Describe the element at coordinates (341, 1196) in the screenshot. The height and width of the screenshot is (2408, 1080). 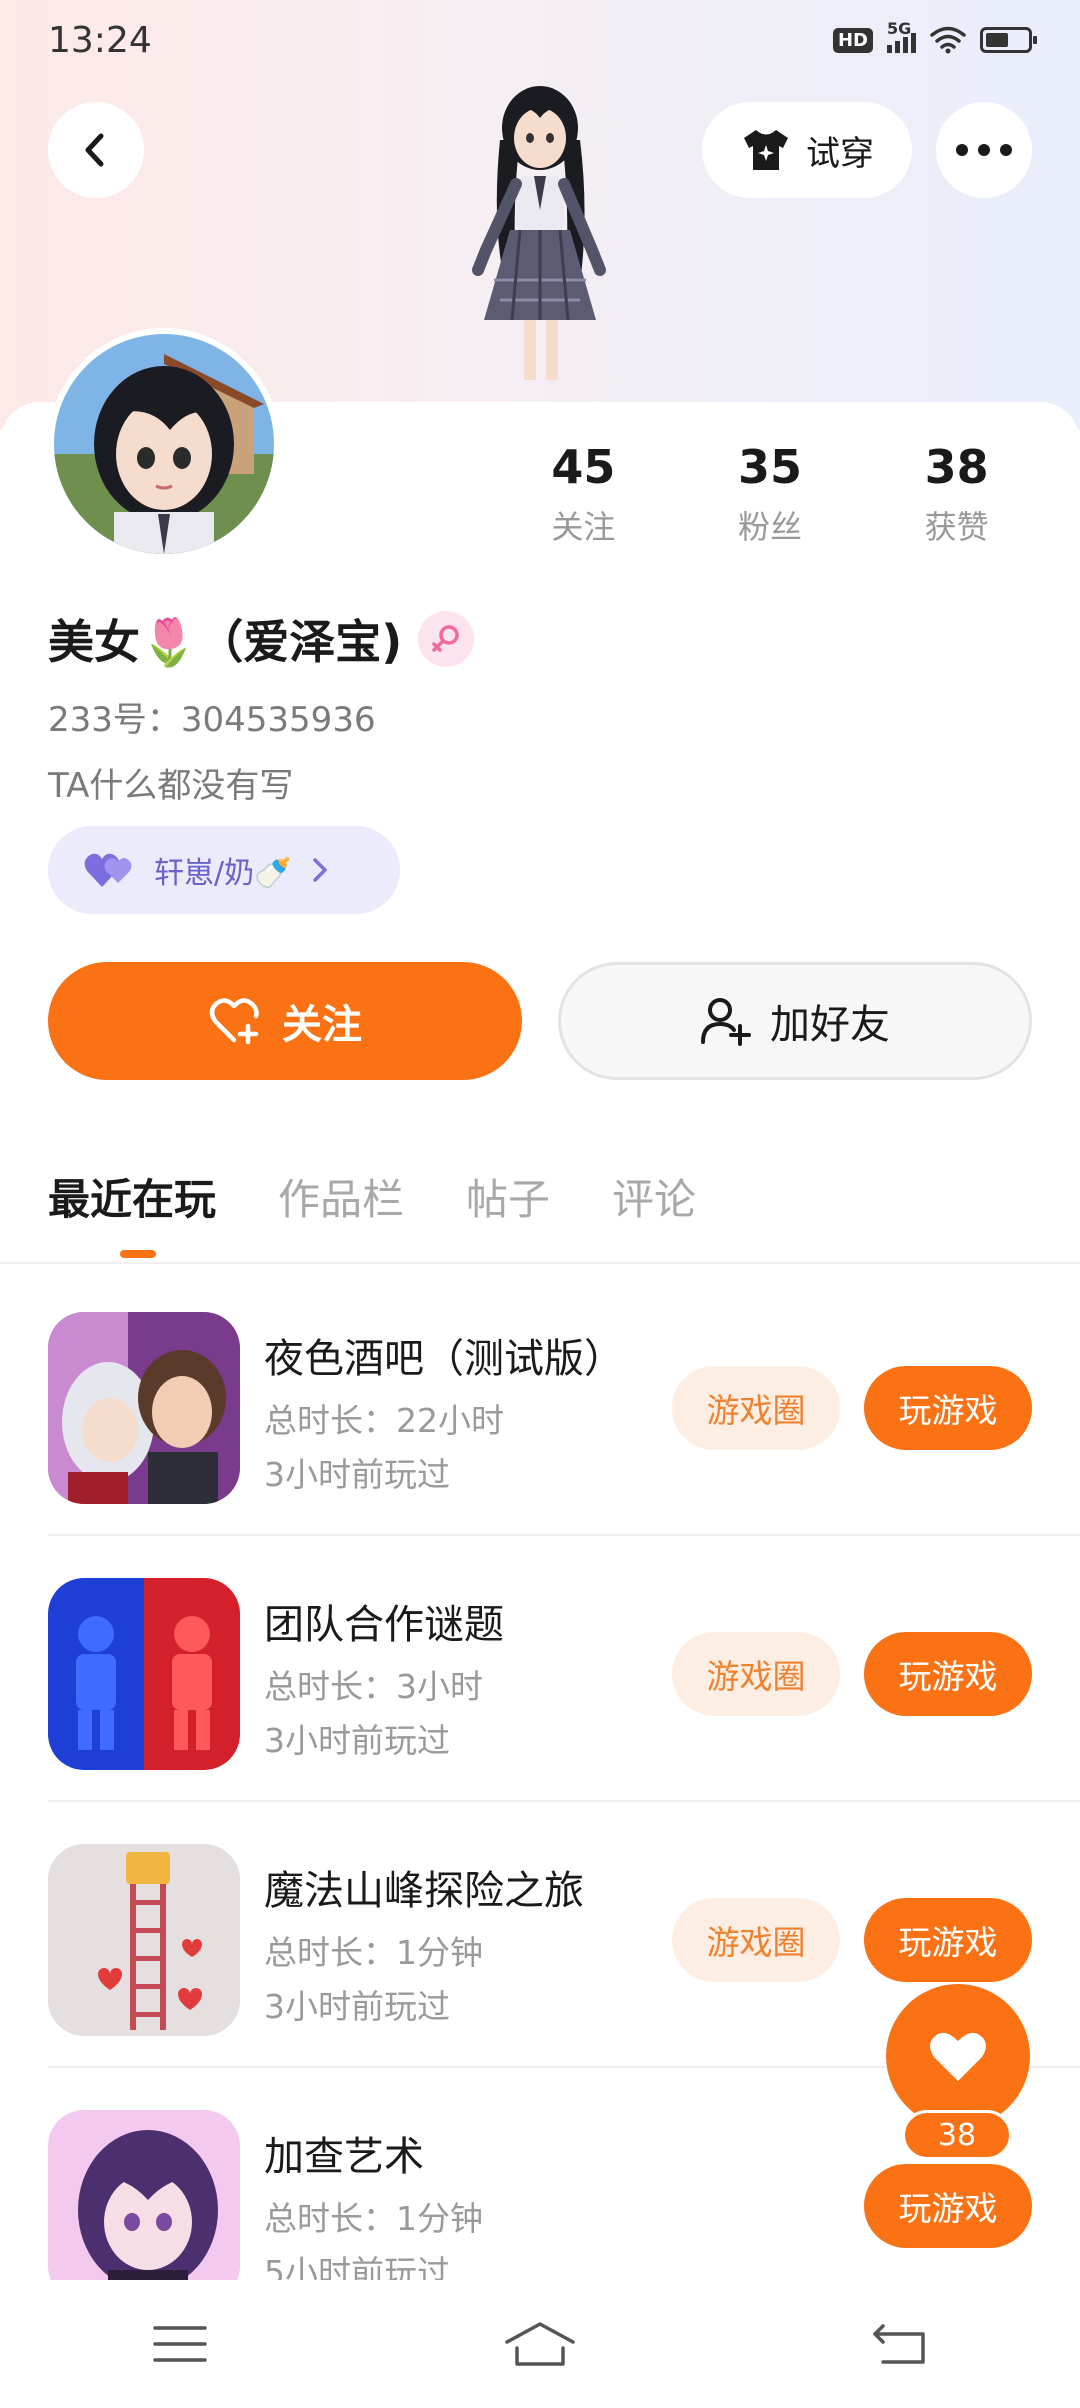
I see `tab-works: 作品栏` at that location.